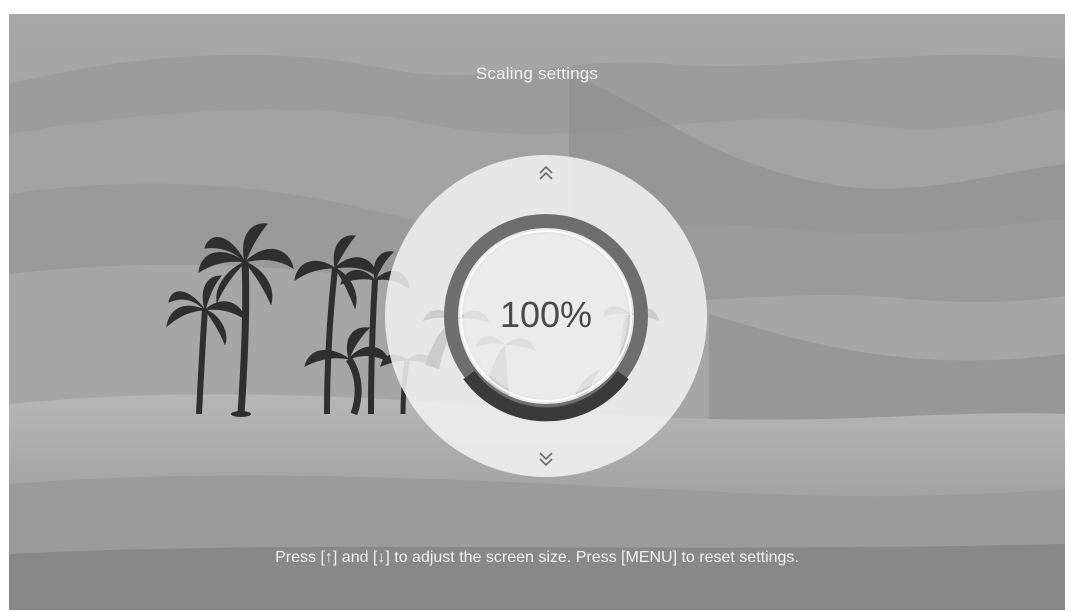 The image size is (1071, 612). I want to click on scaling-value: 100%, so click(546, 314).